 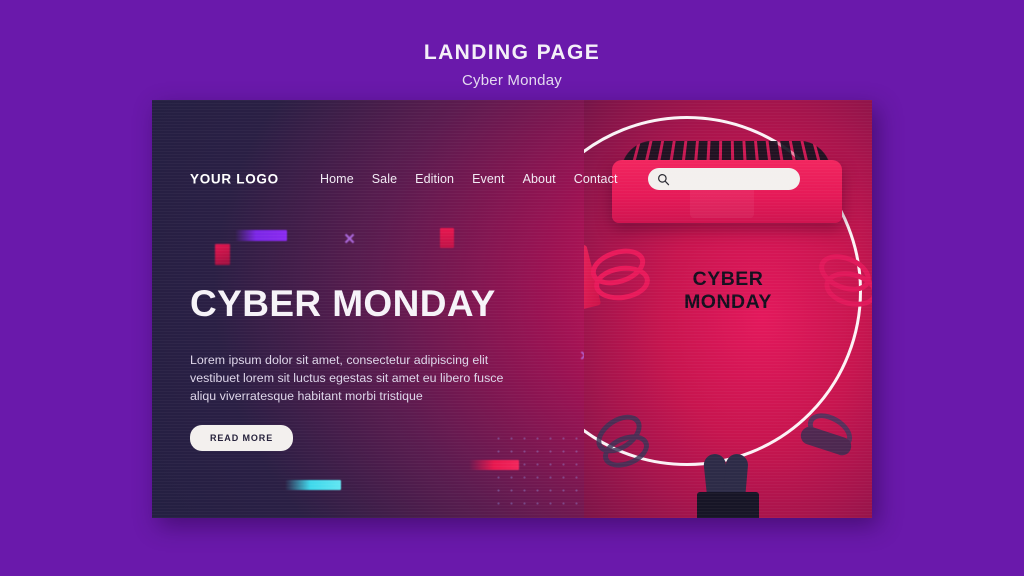 What do you see at coordinates (834, 438) in the screenshot?
I see `dark-binder-clip-right` at bounding box center [834, 438].